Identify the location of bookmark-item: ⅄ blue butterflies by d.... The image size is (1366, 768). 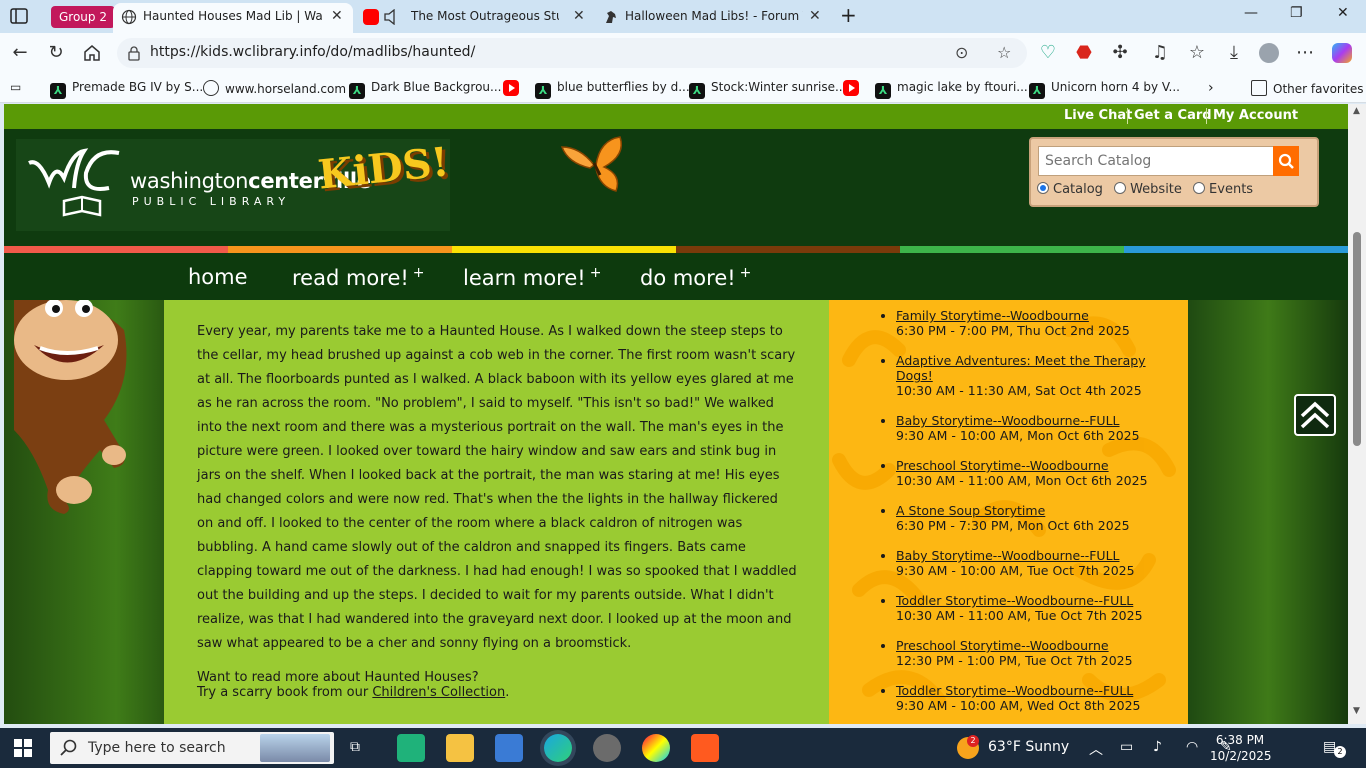
(612, 89).